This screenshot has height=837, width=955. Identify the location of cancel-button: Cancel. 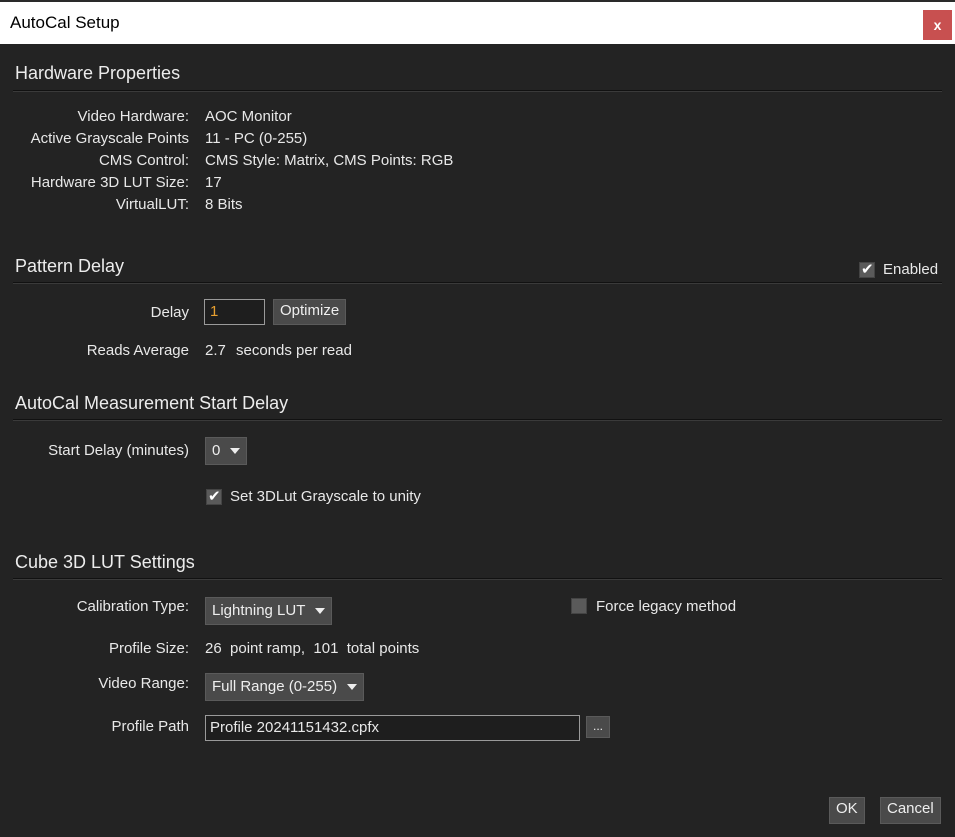
(910, 810).